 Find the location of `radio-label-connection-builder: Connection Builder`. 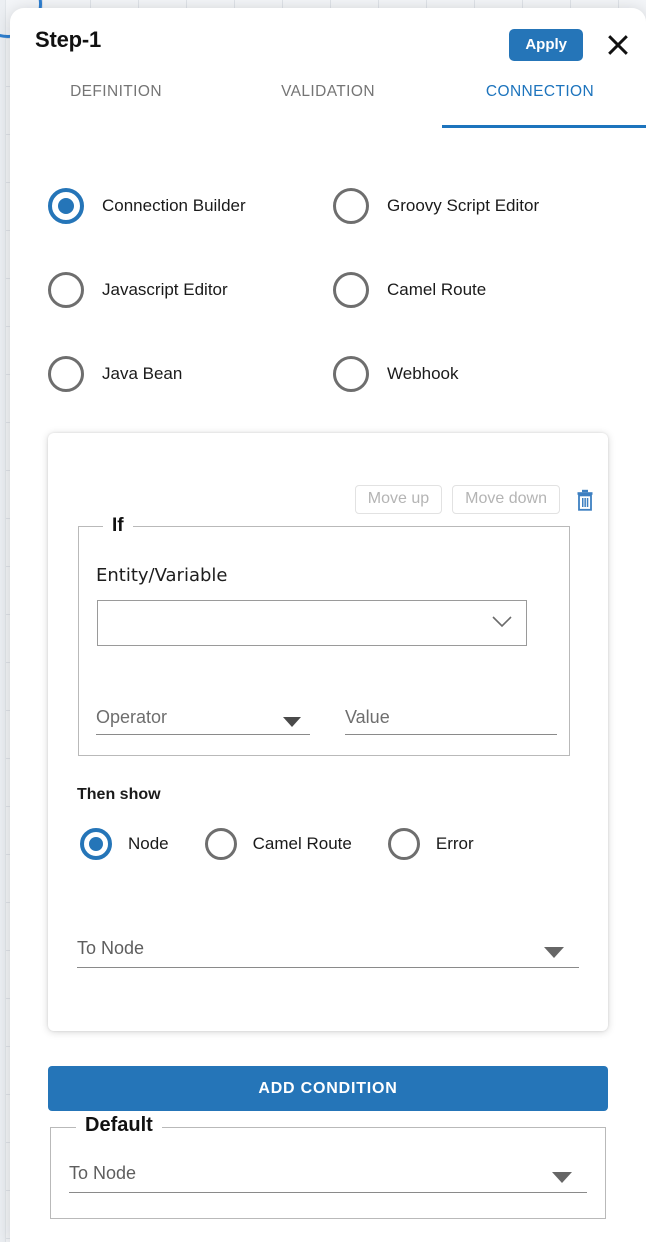

radio-label-connection-builder: Connection Builder is located at coordinates (174, 205).